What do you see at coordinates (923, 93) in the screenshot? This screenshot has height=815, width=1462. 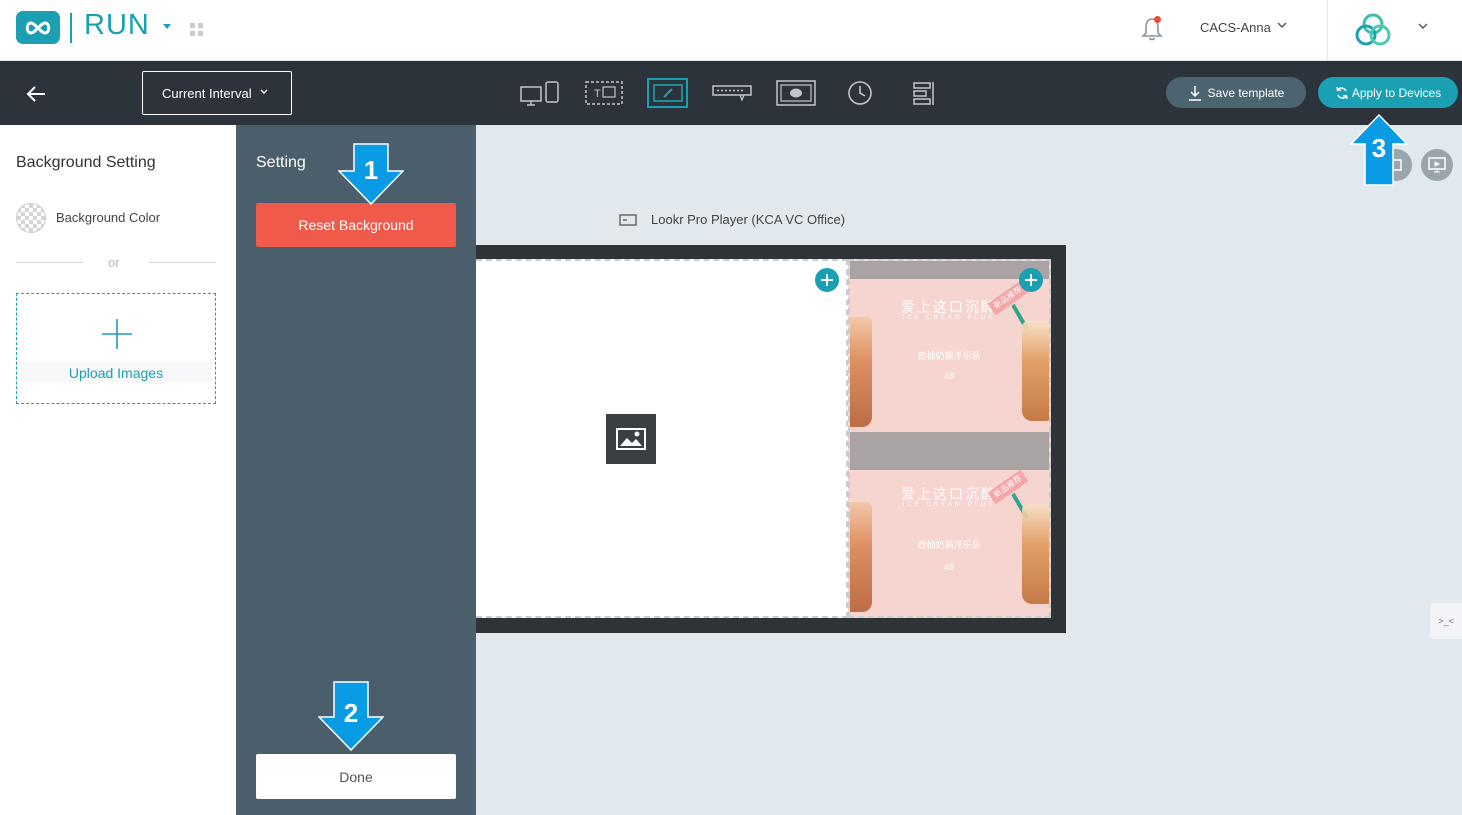 I see `align-icon` at bounding box center [923, 93].